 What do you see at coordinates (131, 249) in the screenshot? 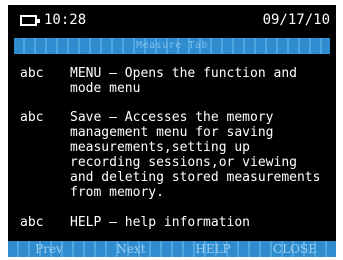
I see `next-button: Next` at bounding box center [131, 249].